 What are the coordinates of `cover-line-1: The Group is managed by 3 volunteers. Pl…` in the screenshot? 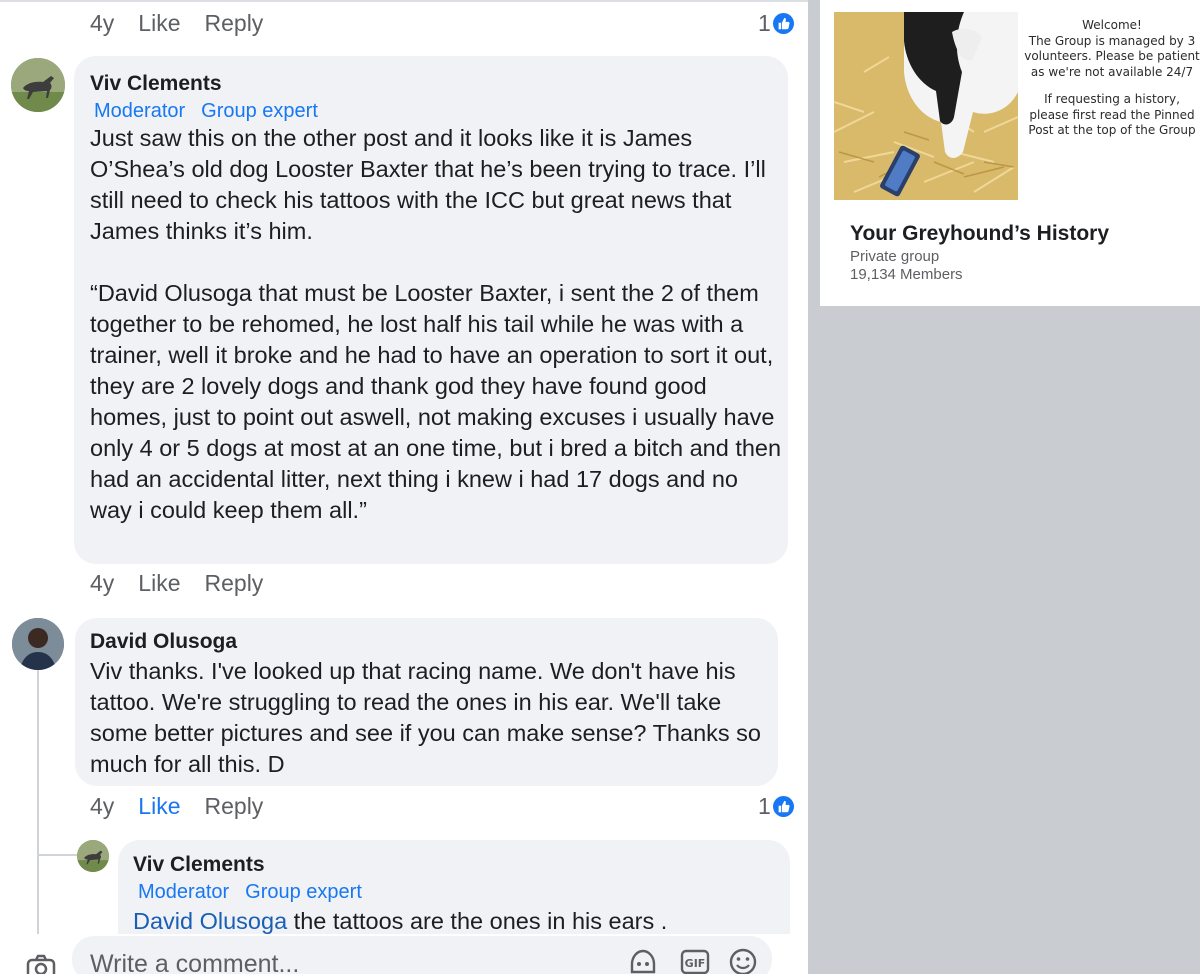 It's located at (1112, 56).